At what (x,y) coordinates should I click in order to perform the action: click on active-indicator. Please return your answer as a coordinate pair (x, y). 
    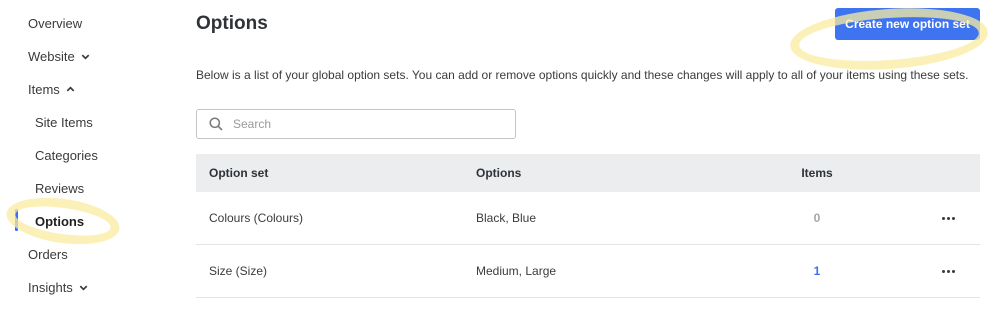
    Looking at the image, I should click on (16, 220).